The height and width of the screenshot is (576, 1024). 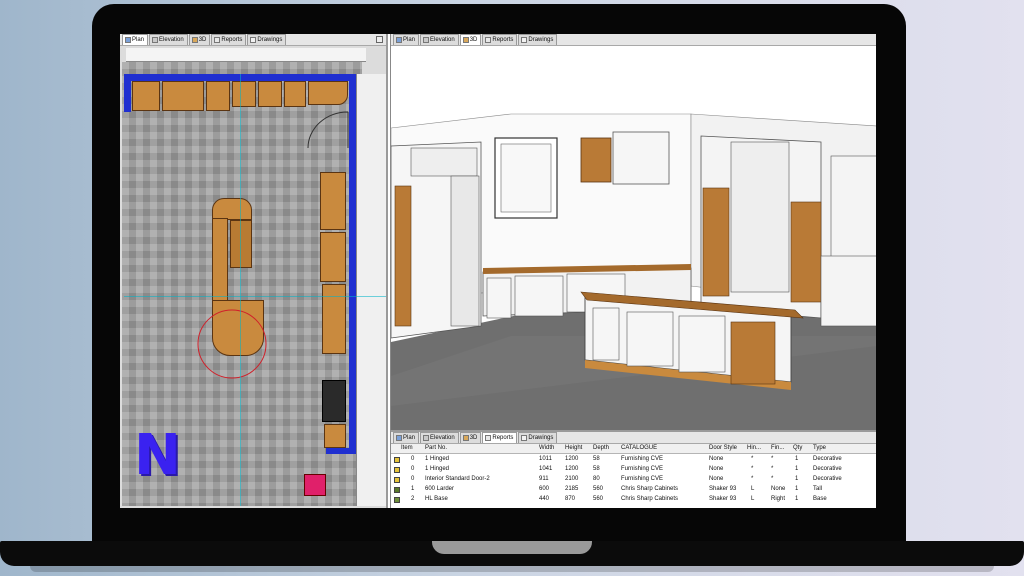 What do you see at coordinates (436, 499) in the screenshot?
I see `table-cell-part: HL Base` at bounding box center [436, 499].